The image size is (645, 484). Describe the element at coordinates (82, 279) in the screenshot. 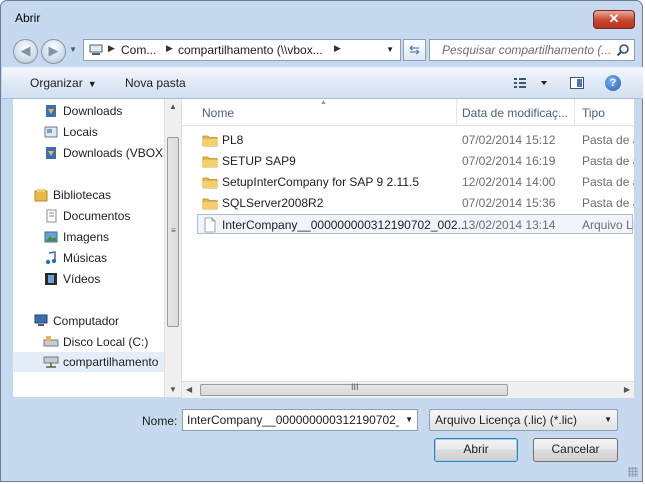

I see `nav-item-label: Vídeos` at that location.